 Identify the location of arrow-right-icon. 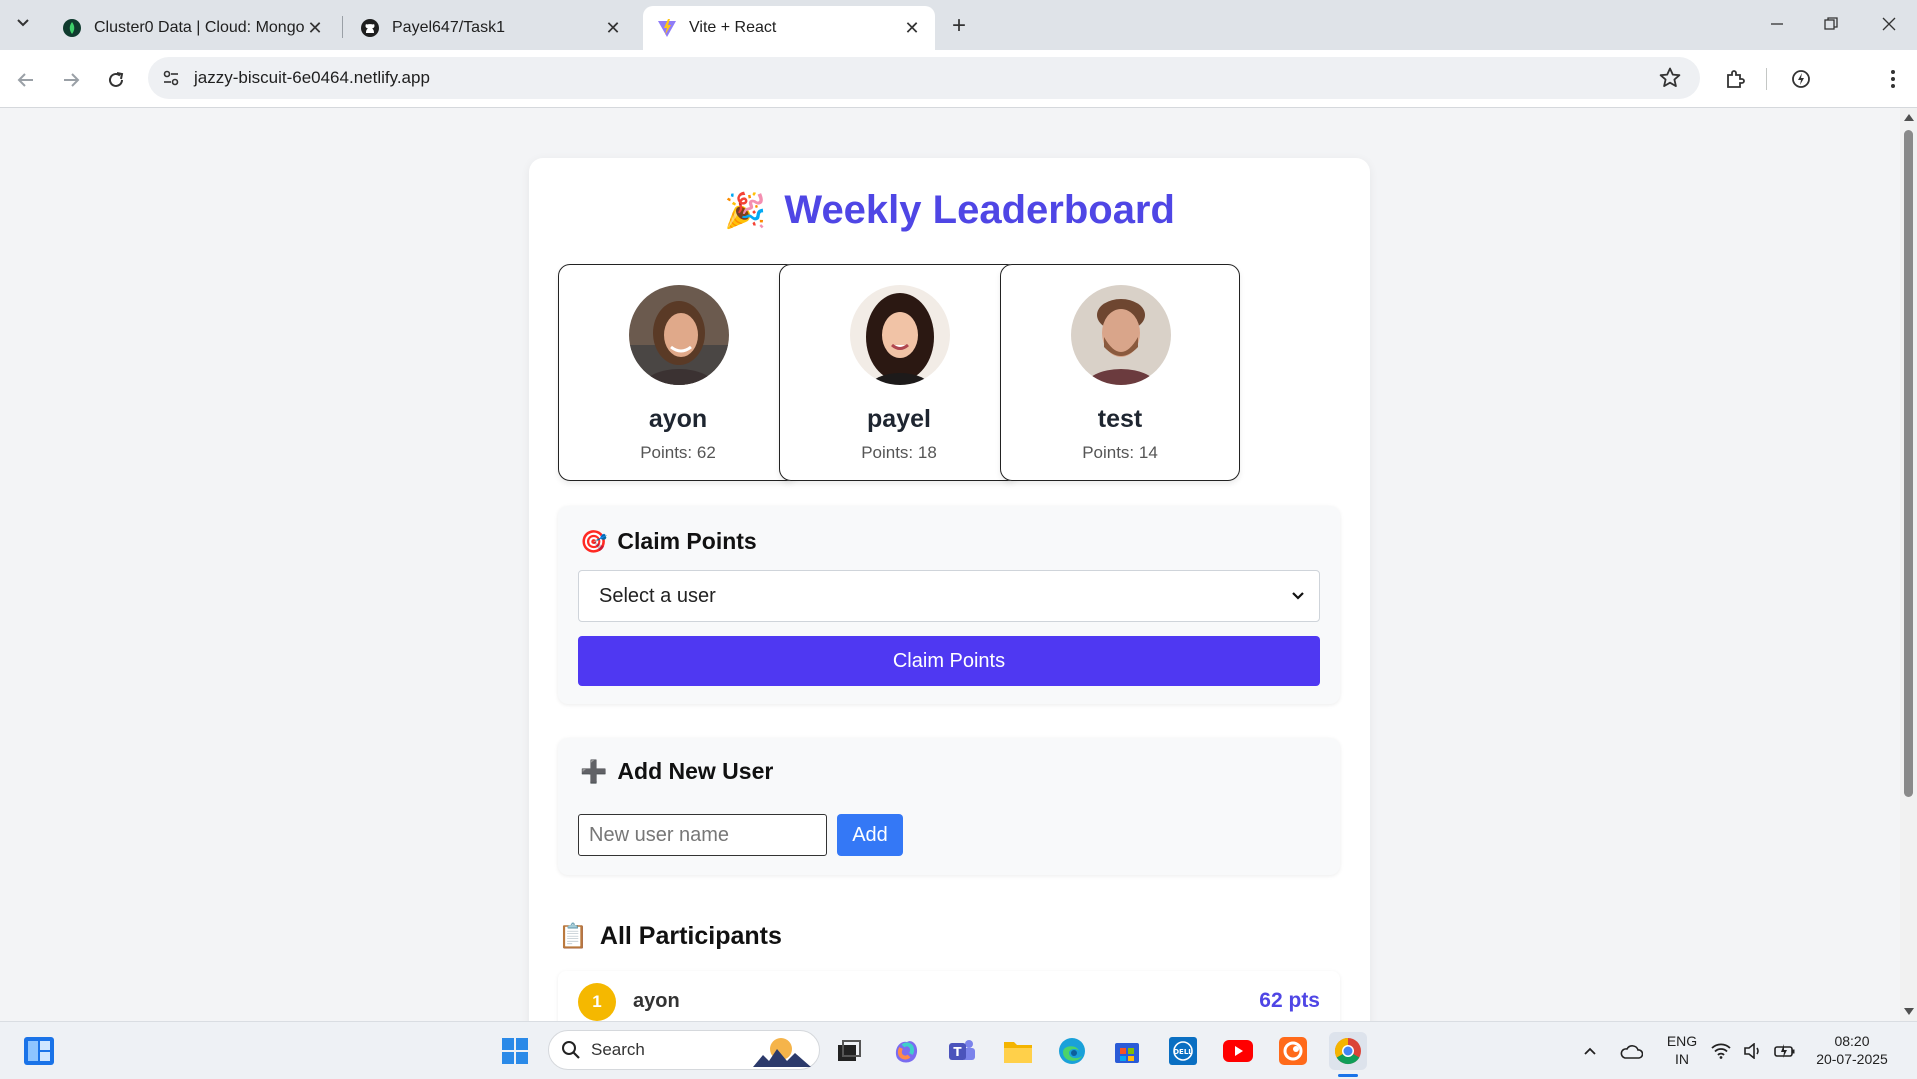
(72, 80).